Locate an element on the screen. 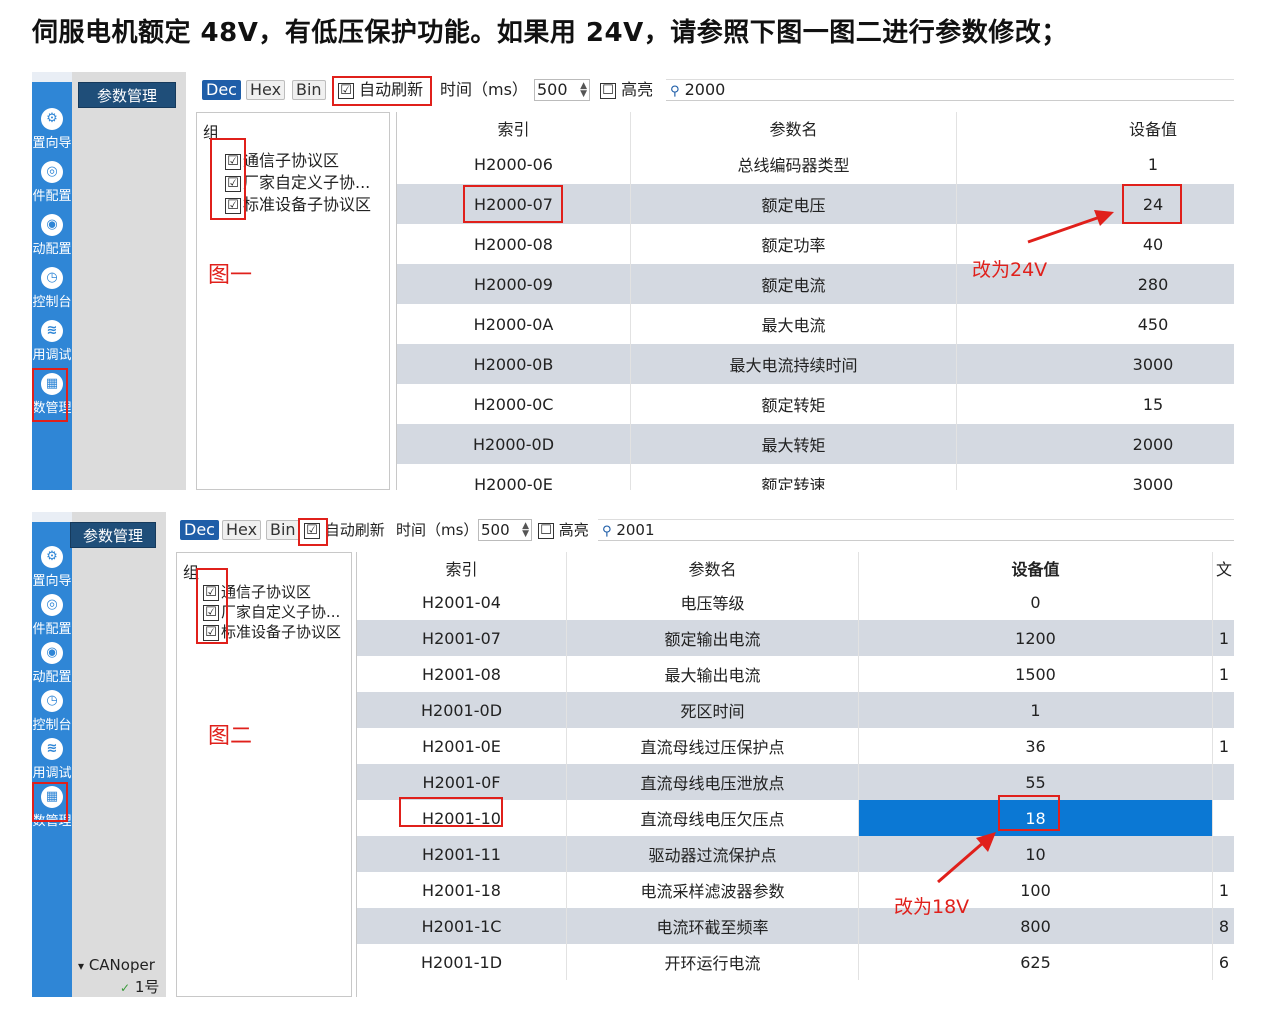 This screenshot has width=1270, height=1019. table-row: H2000-0B 最大电流持续时间 3000 is located at coordinates (815, 364).